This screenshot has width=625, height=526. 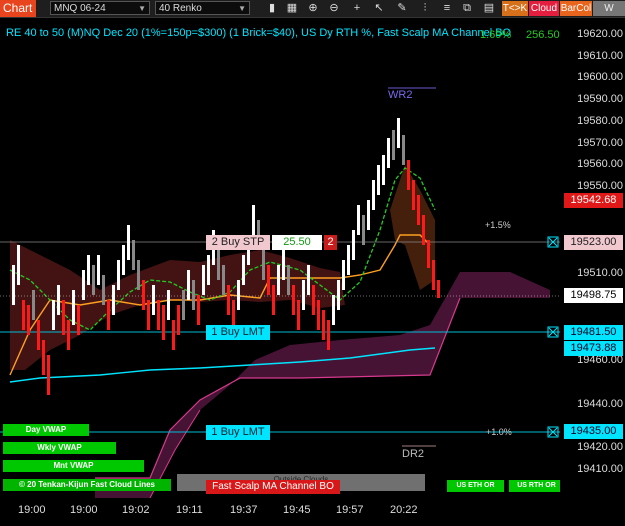 What do you see at coordinates (292, 8) in the screenshot?
I see `grid-icon: ▦` at bounding box center [292, 8].